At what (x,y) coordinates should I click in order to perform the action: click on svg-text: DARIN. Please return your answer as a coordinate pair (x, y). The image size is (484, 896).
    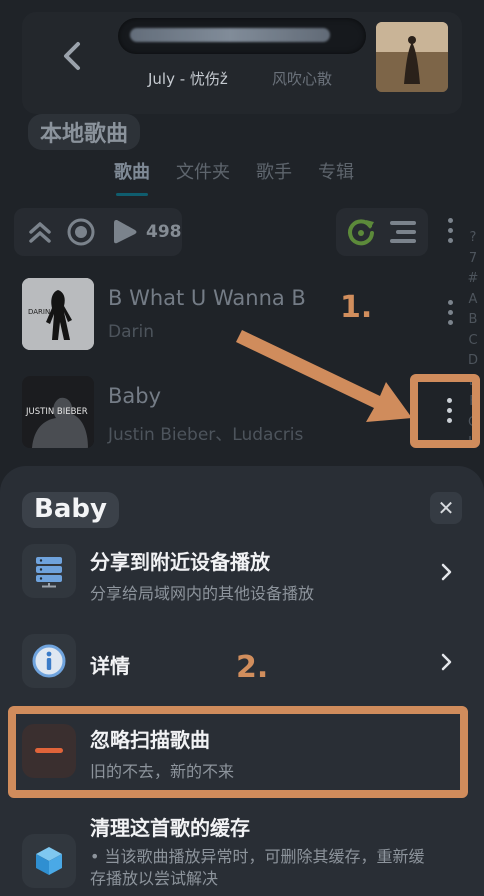
    Looking at the image, I should click on (39, 312).